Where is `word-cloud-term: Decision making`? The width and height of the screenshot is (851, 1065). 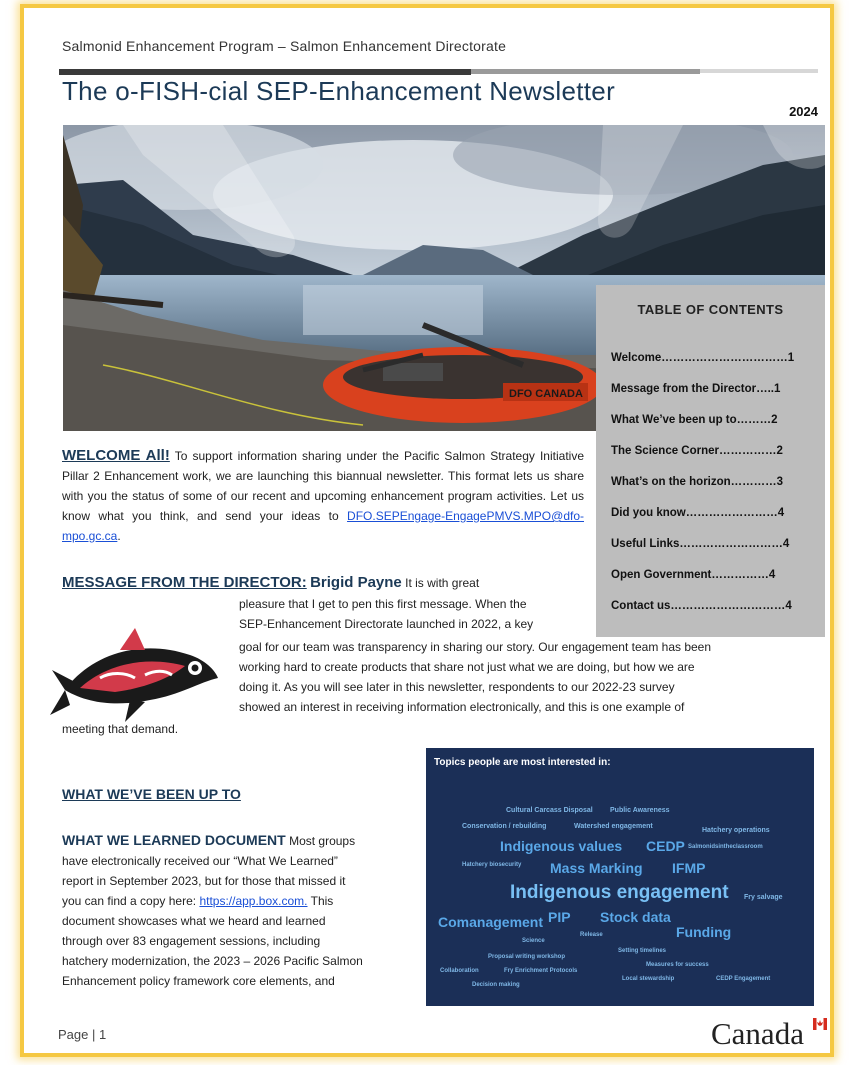
word-cloud-term: Decision making is located at coordinates (496, 985).